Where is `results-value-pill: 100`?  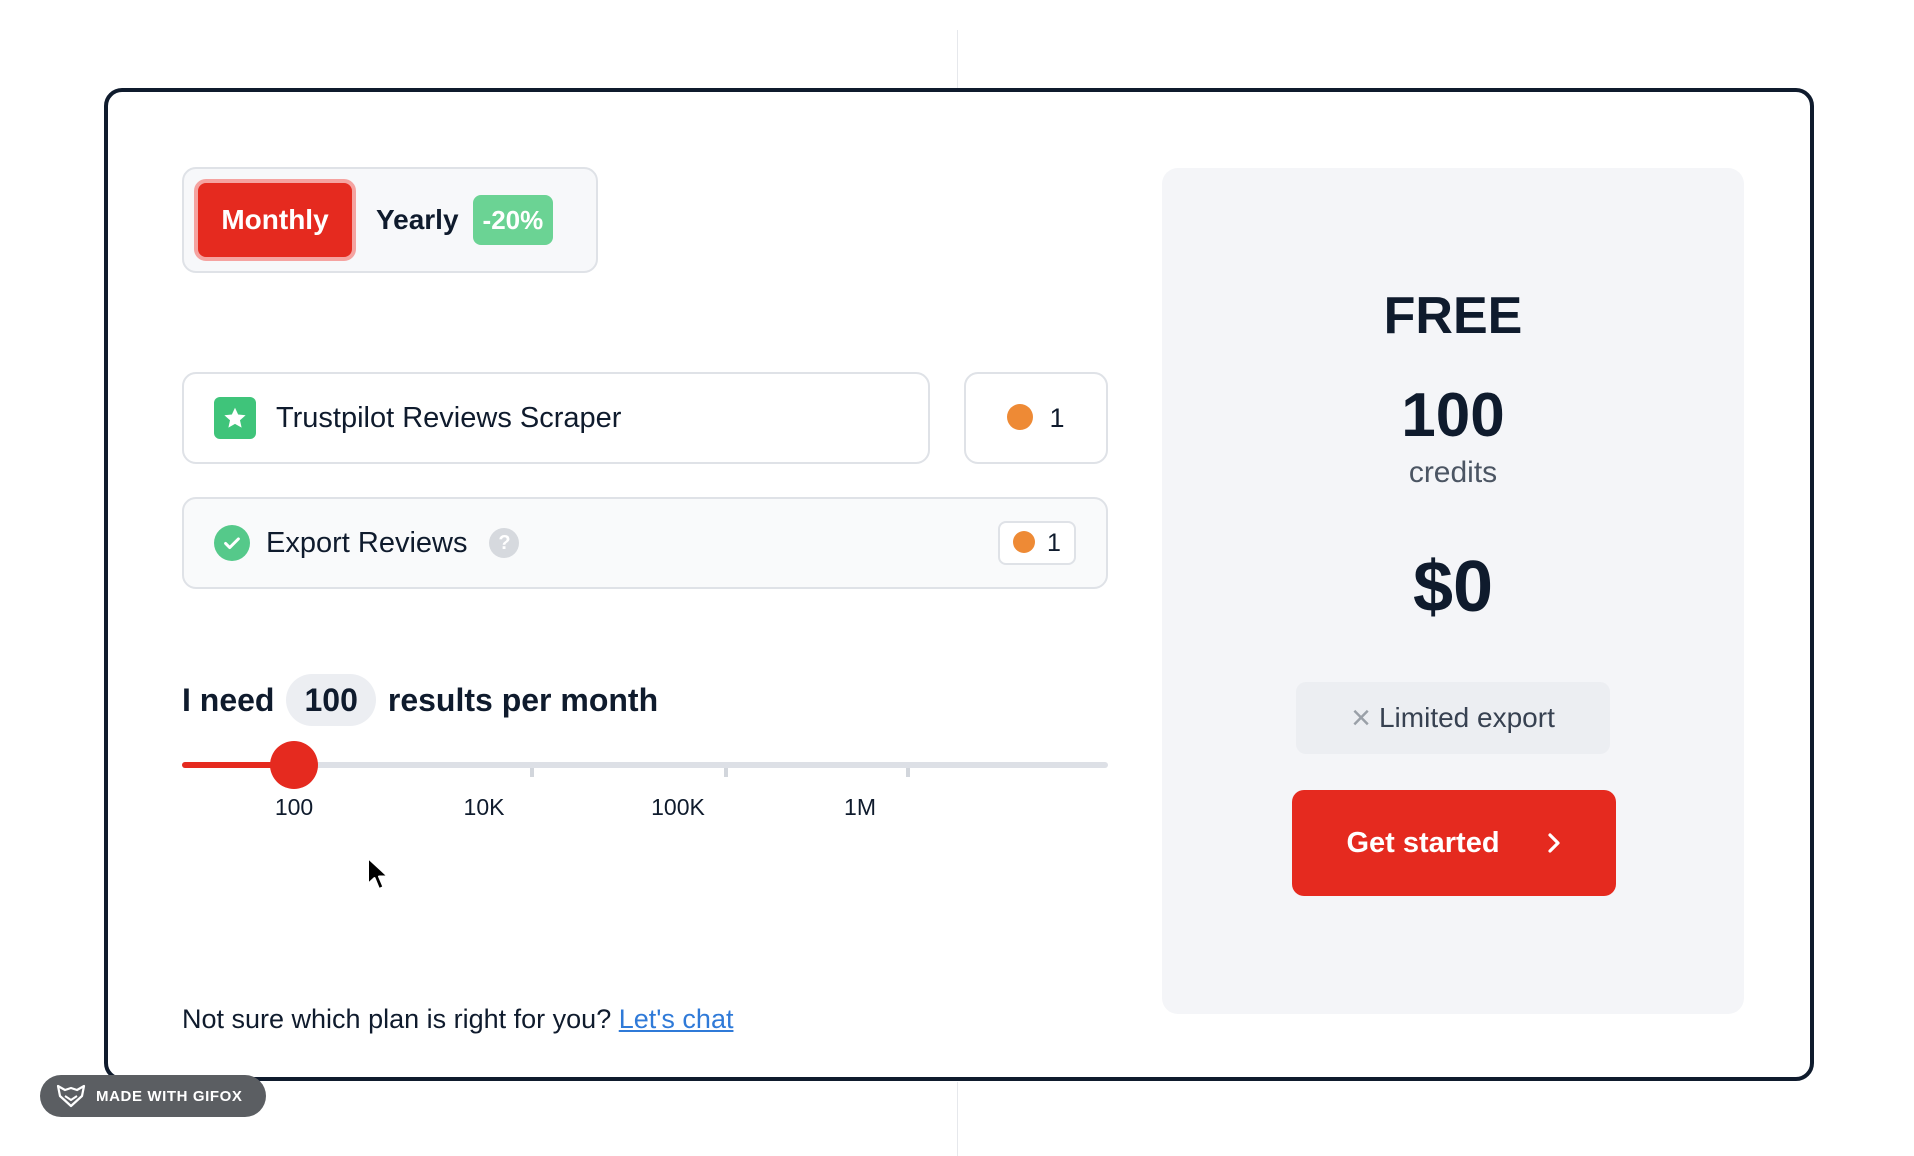
results-value-pill: 100 is located at coordinates (331, 700).